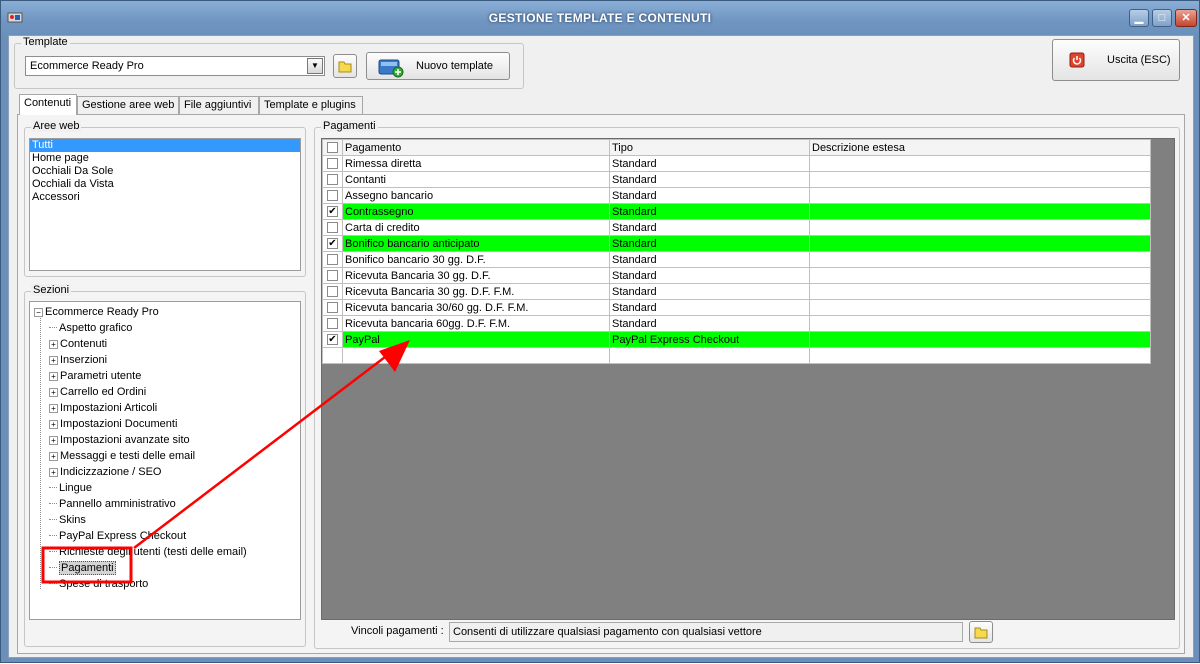 Image resolution: width=1200 pixels, height=664 pixels. What do you see at coordinates (98, 584) in the screenshot?
I see `tree-item: Spese di trasporto` at bounding box center [98, 584].